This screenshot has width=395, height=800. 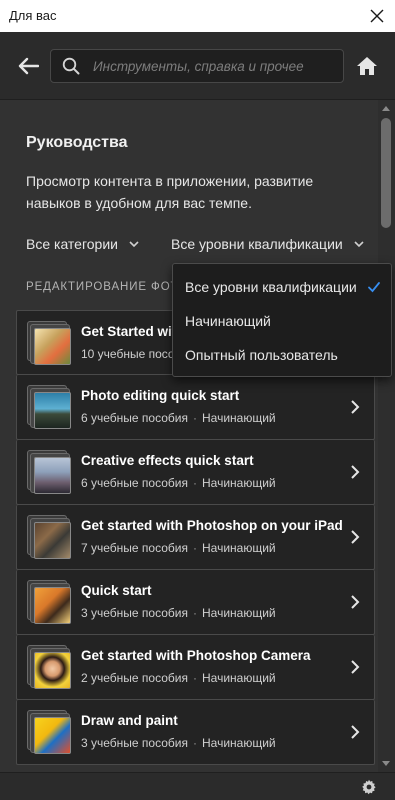 I want to click on search-icon, so click(x=71, y=66).